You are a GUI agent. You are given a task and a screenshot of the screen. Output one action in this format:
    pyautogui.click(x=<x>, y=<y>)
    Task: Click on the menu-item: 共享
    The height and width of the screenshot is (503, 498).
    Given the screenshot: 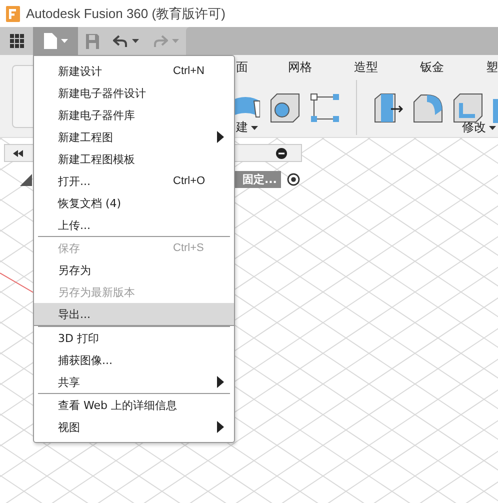 What is the action you would take?
    pyautogui.click(x=134, y=382)
    